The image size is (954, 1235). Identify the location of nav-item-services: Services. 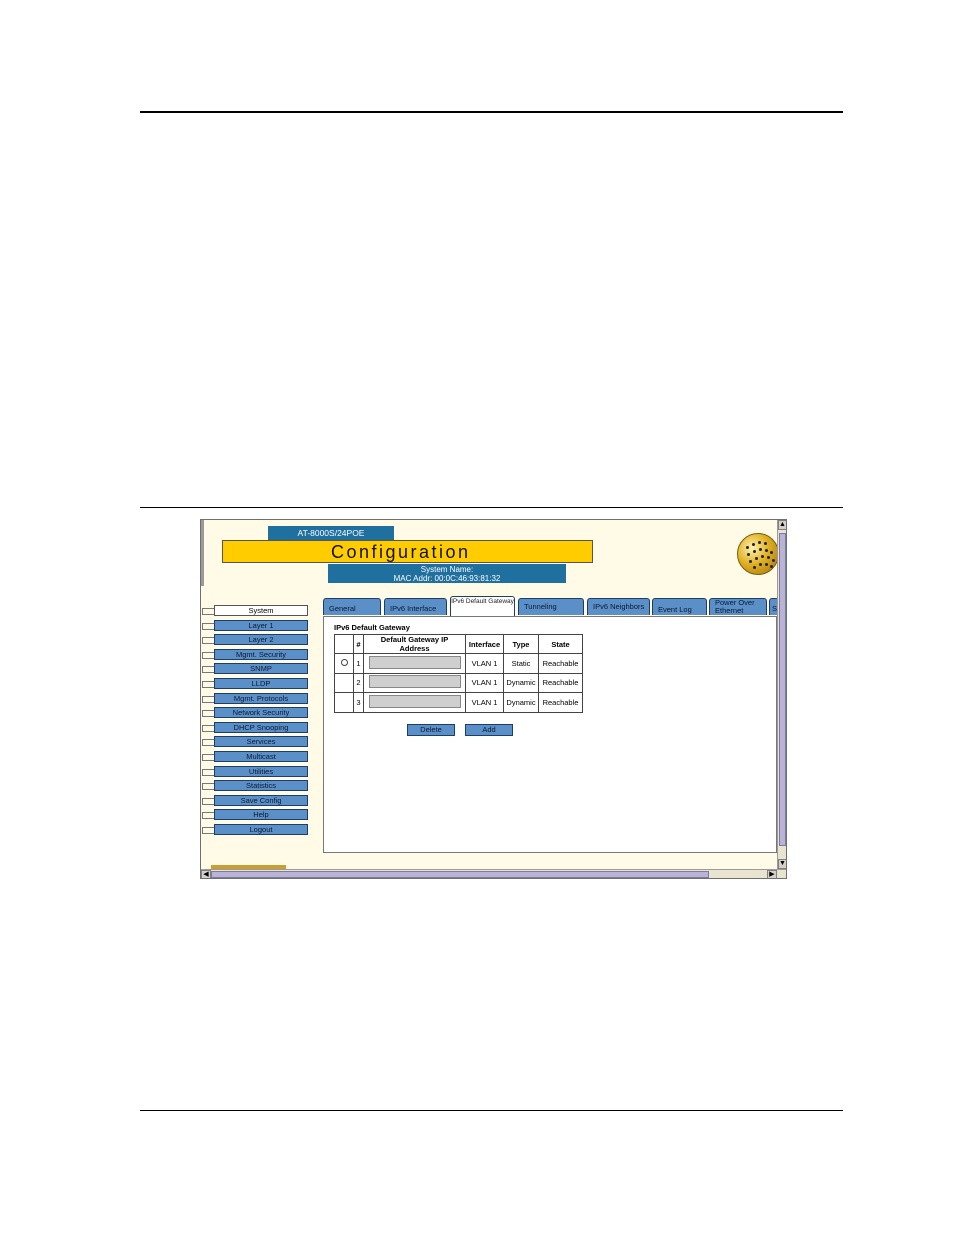
(256, 742).